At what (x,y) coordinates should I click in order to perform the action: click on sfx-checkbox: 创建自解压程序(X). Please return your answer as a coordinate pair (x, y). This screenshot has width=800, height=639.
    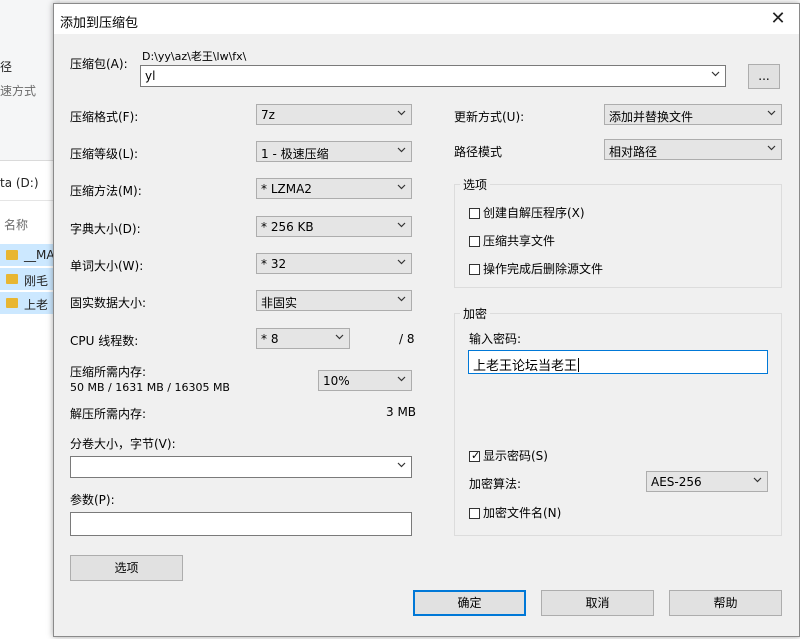
    Looking at the image, I should click on (527, 212).